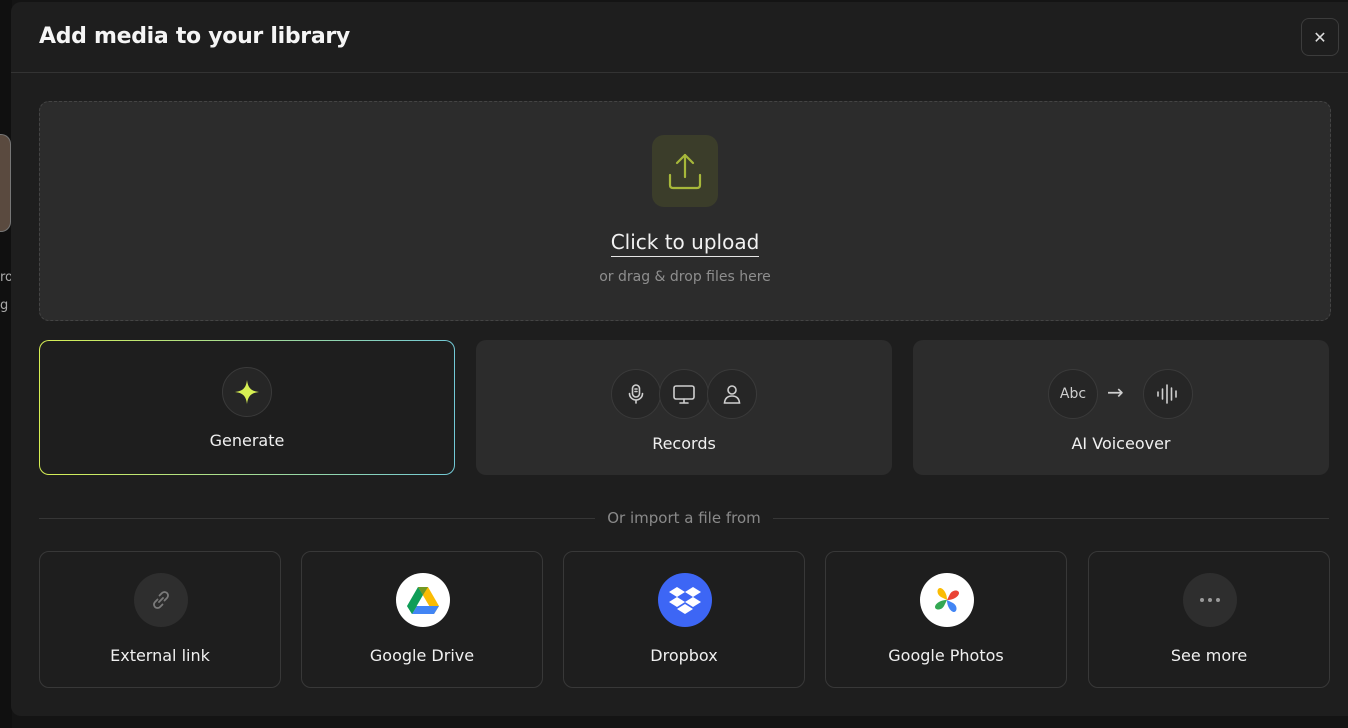  What do you see at coordinates (946, 655) in the screenshot?
I see `google-photos-label: Google Photos` at bounding box center [946, 655].